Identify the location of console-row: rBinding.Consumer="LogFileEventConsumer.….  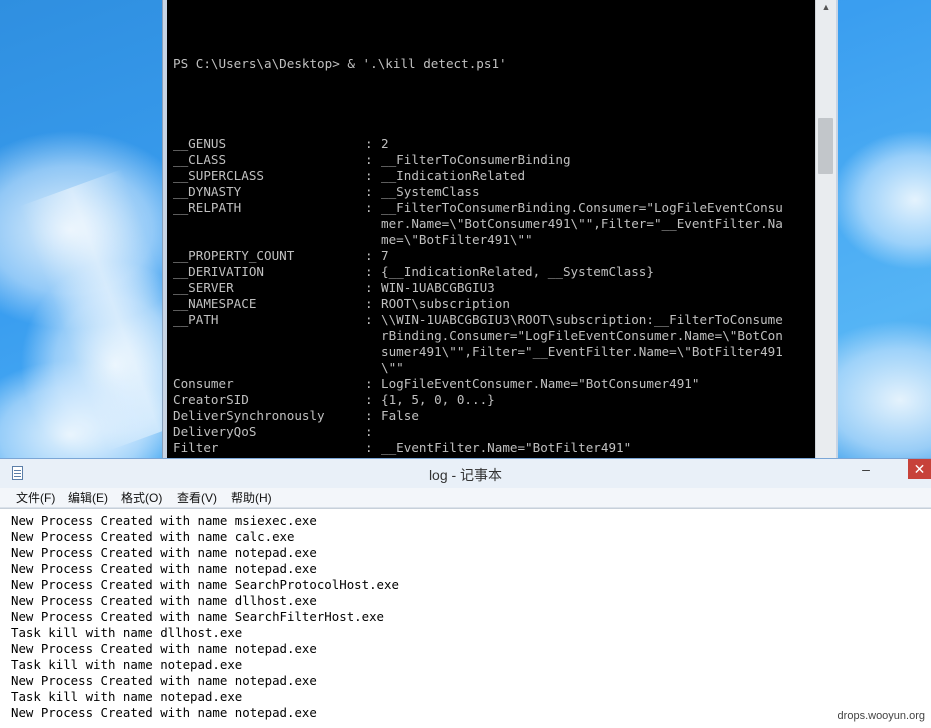
(478, 336).